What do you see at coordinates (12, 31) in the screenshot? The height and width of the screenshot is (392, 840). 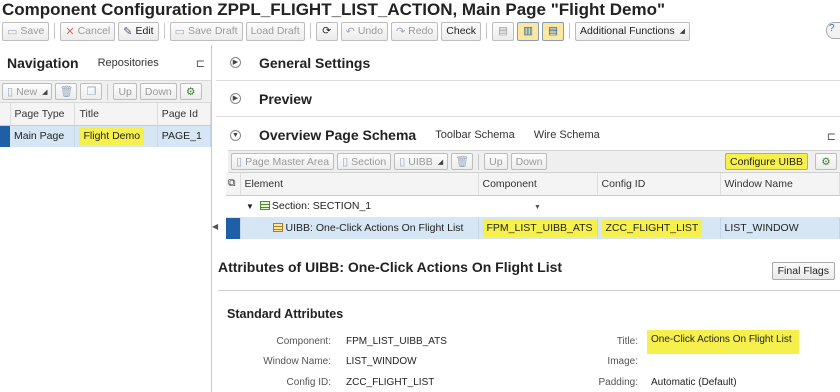 I see `save-icon: ▭` at bounding box center [12, 31].